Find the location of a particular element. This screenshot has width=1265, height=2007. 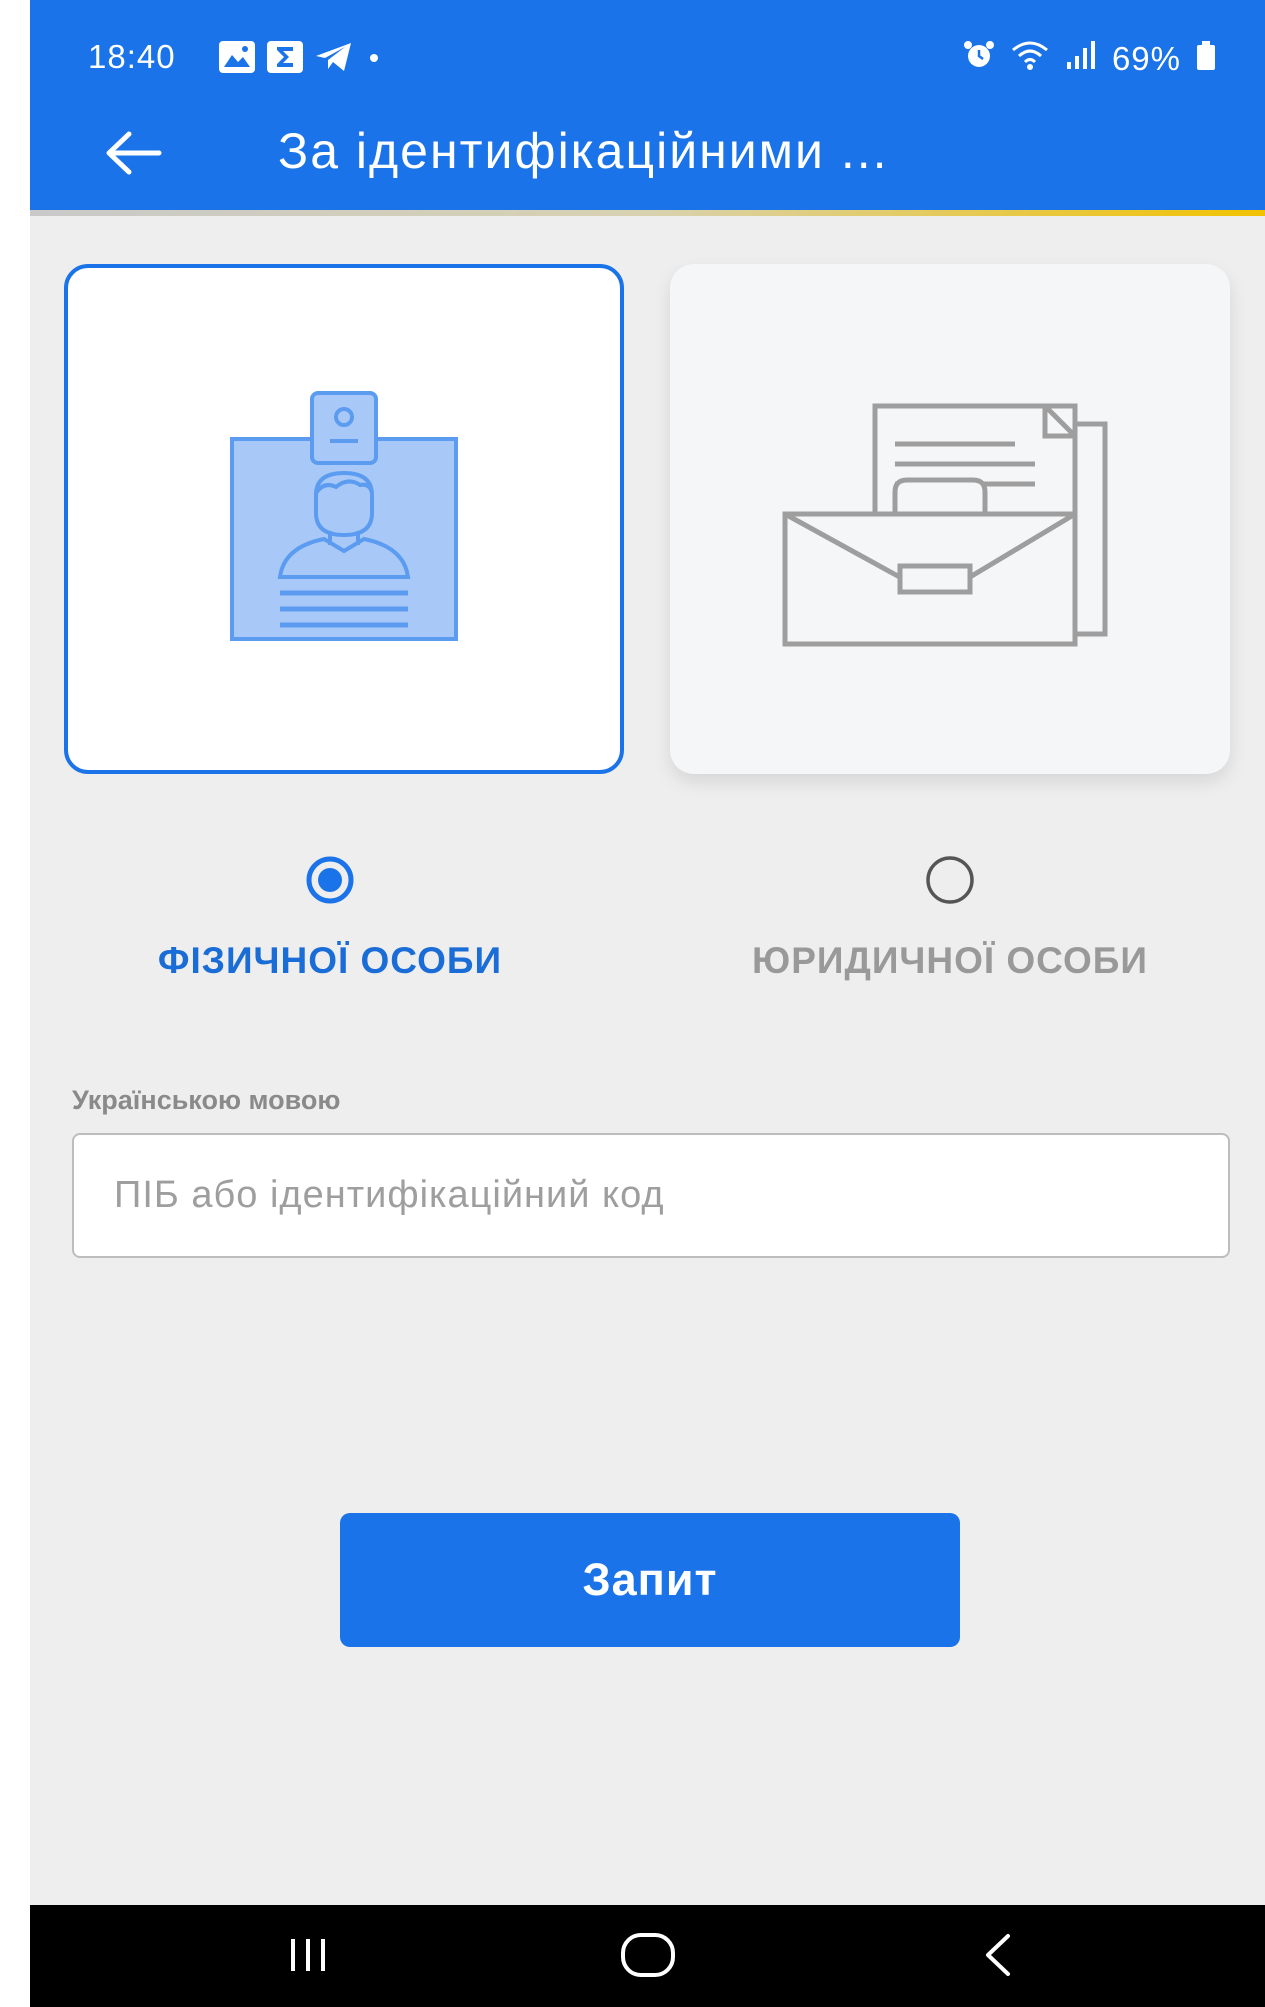

briefcase-documents-icon is located at coordinates (945, 525).